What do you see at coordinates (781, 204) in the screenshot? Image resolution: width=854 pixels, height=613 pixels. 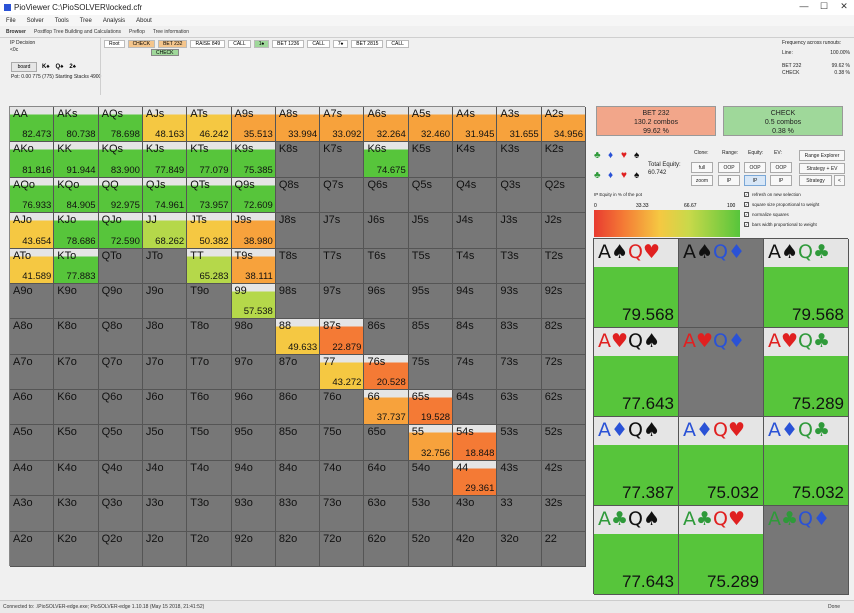 I see `square-size-checkbox: ✓ square size proportional to weight` at bounding box center [781, 204].